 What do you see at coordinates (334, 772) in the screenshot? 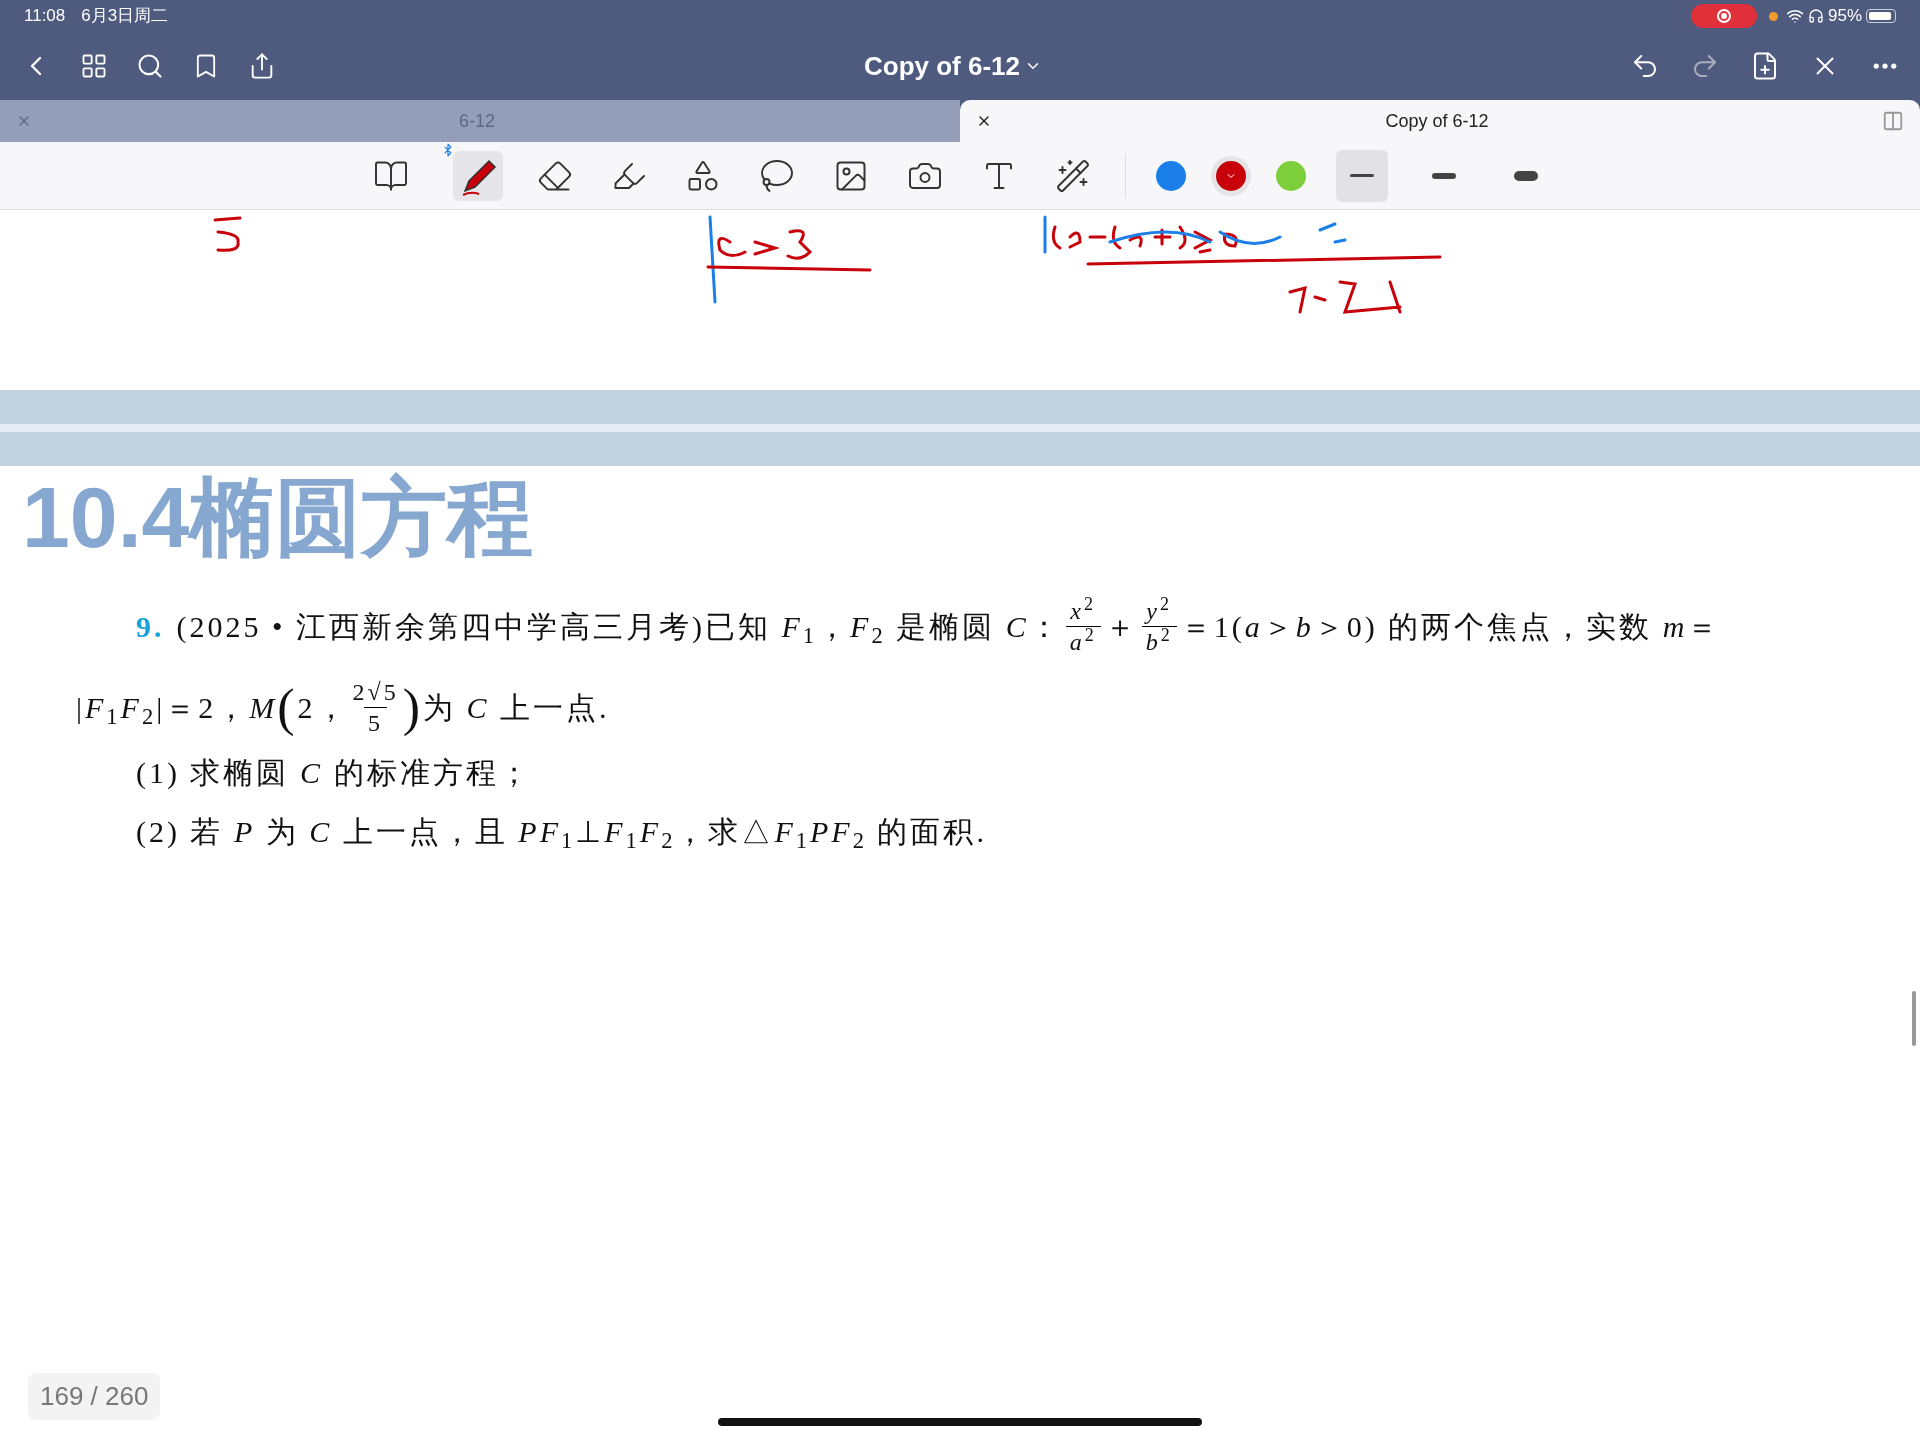
I see `sub-question: (1) 求椭圆 C 的标准方程；` at bounding box center [334, 772].